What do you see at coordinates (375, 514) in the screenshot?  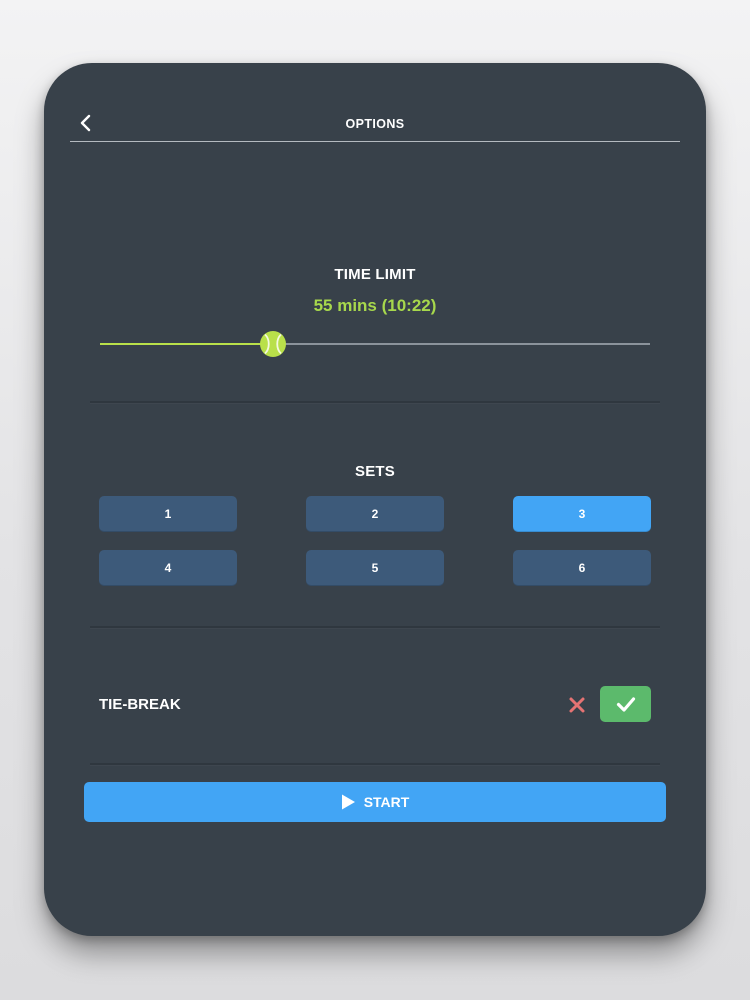 I see `set-option-2: 2` at bounding box center [375, 514].